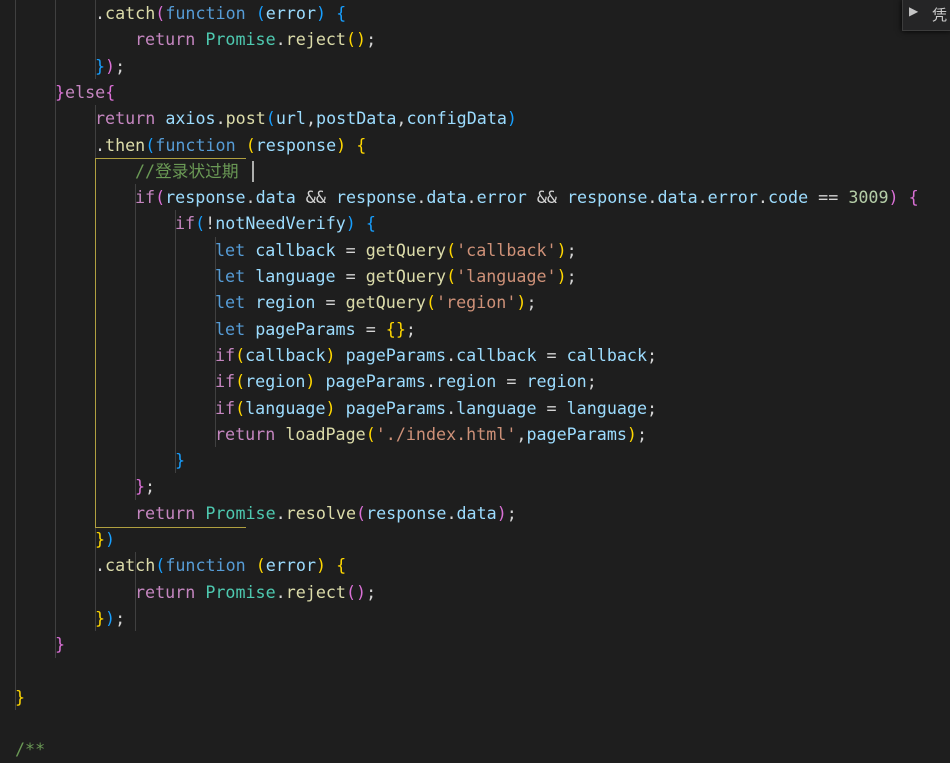  Describe the element at coordinates (315, 329) in the screenshot. I see `code-line: let pageParams = {};` at that location.